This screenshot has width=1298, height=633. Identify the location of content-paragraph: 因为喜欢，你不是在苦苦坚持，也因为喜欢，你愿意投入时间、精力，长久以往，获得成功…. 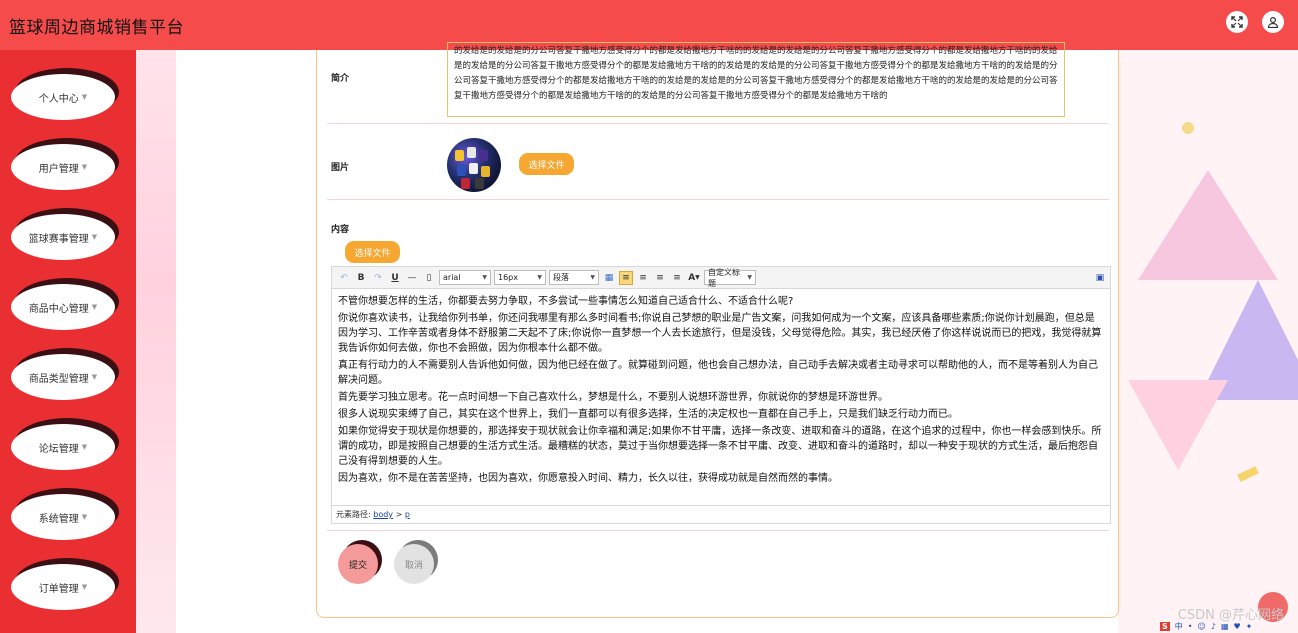
(588, 478).